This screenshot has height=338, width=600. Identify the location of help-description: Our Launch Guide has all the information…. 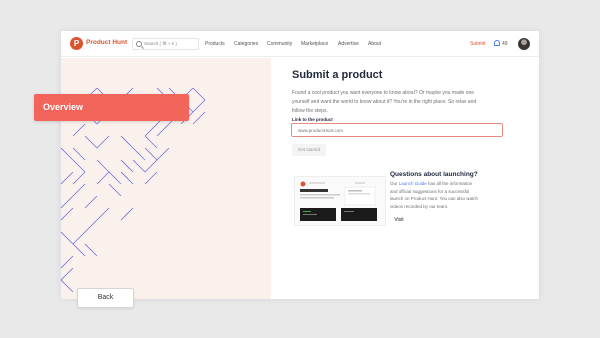
(435, 195).